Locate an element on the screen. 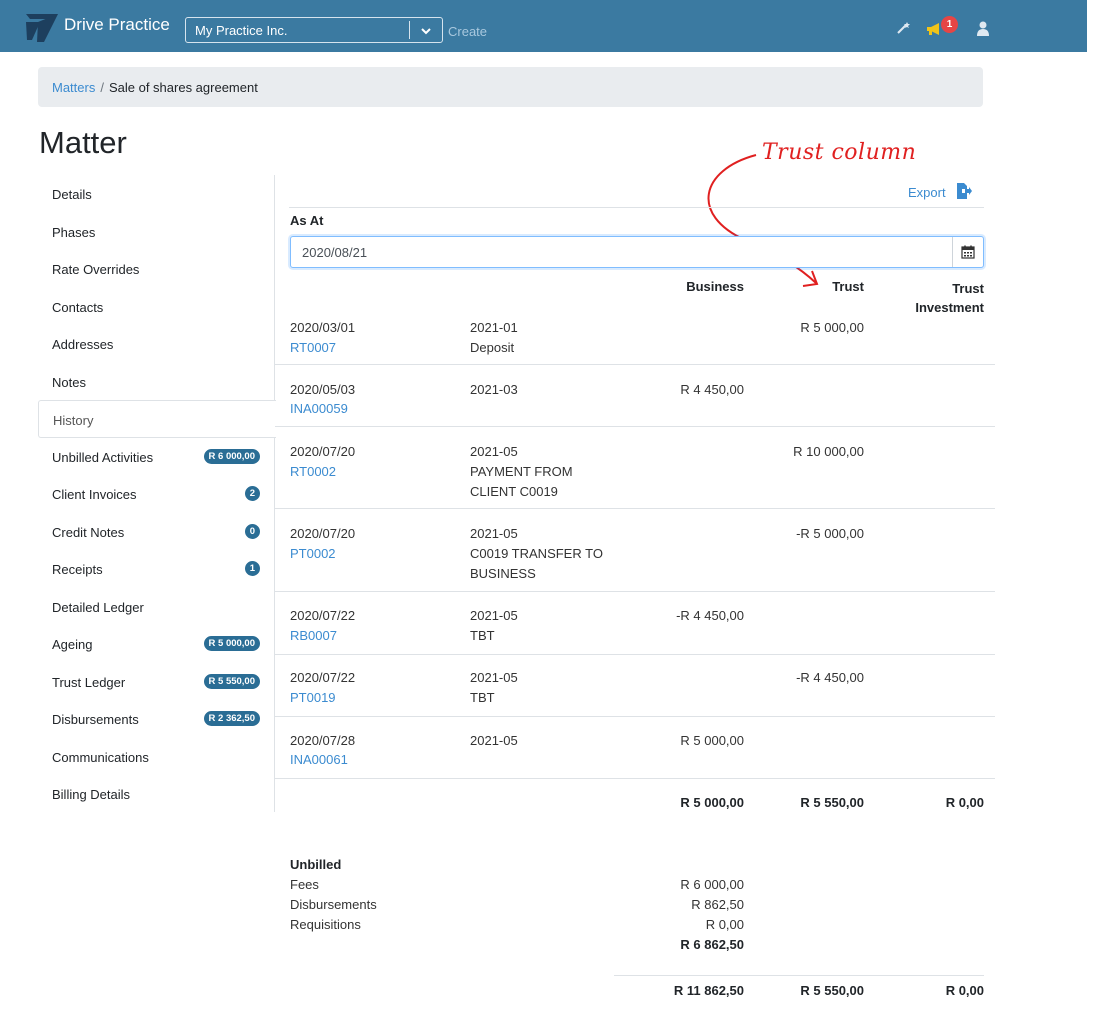 This screenshot has height=1024, width=1099. unbilled-activities-badge: R 6 000,00 is located at coordinates (231, 456).